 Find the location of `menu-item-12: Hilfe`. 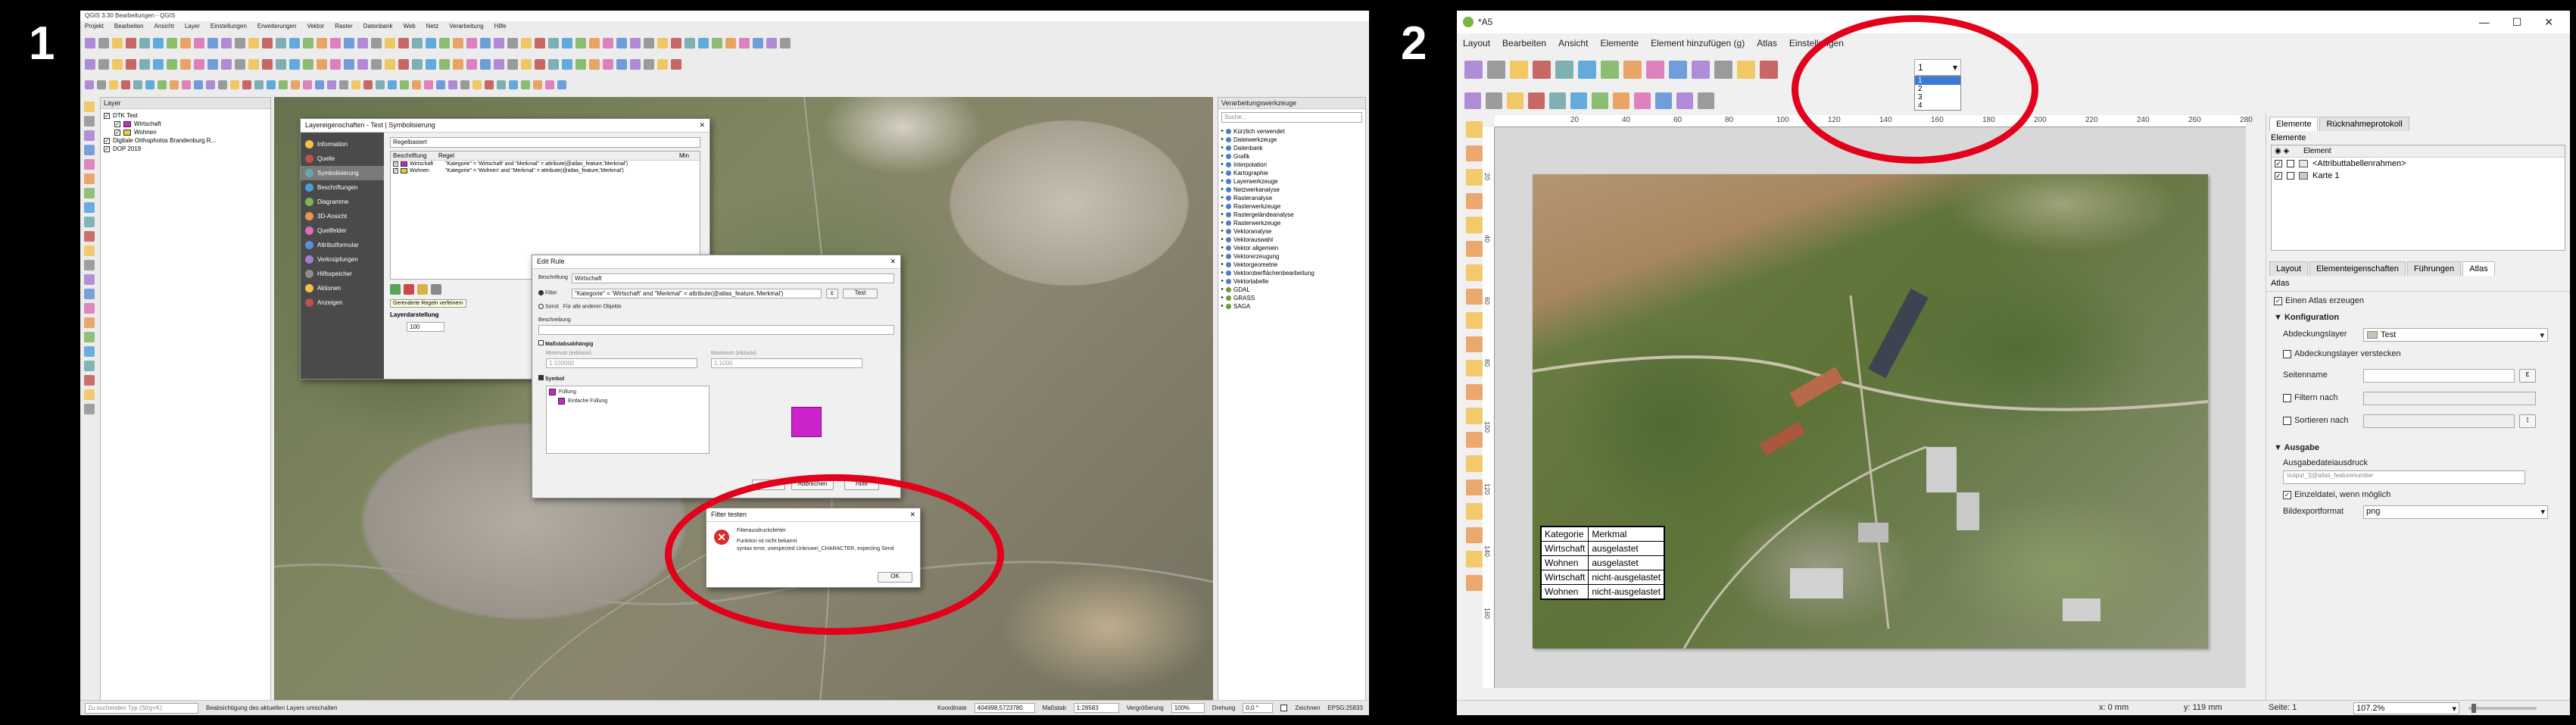

menu-item-12: Hilfe is located at coordinates (500, 27).